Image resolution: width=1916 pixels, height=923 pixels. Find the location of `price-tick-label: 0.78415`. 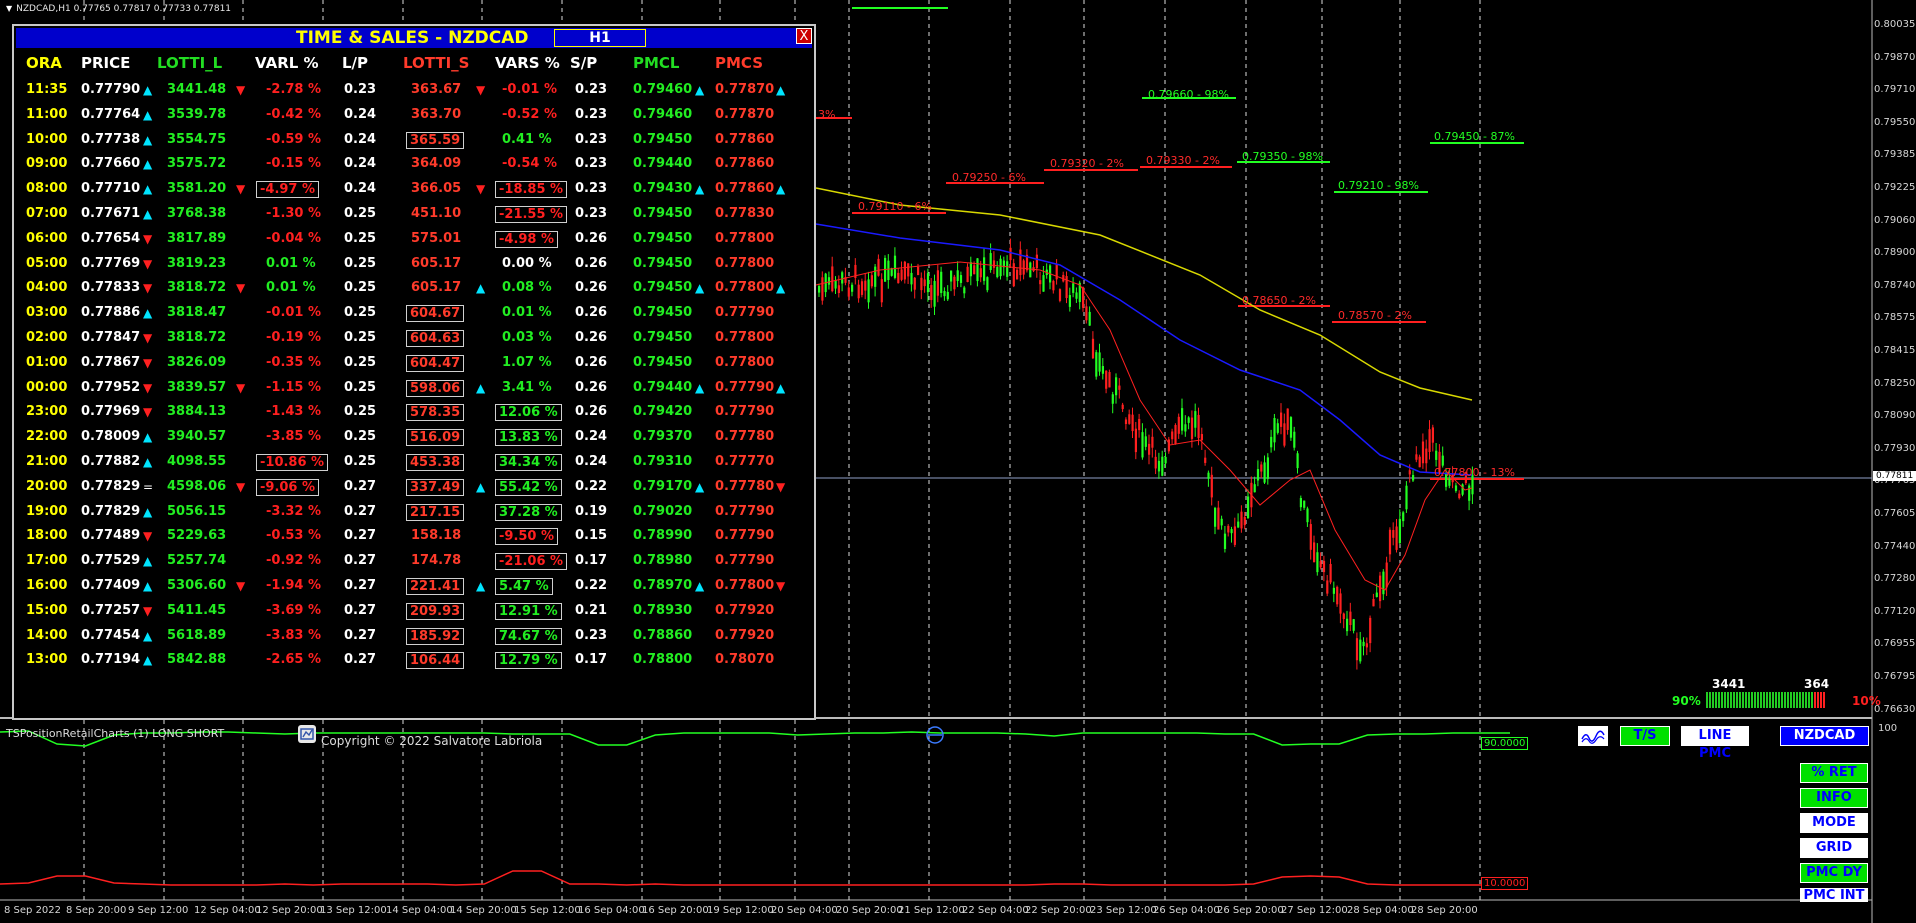

price-tick-label: 0.78415 is located at coordinates (1895, 350).